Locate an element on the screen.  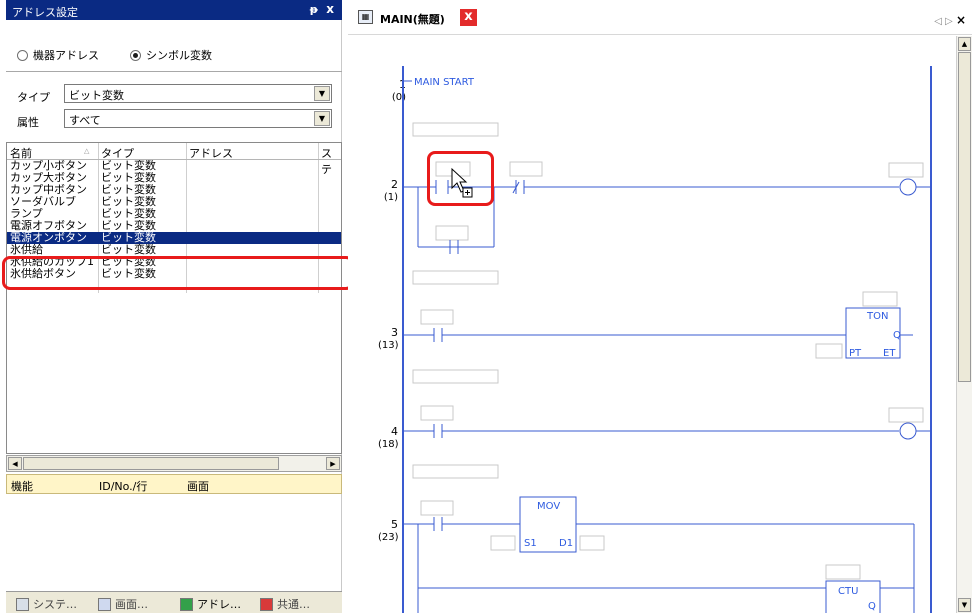
close-panel-icon: x is located at coordinates (330, 9).